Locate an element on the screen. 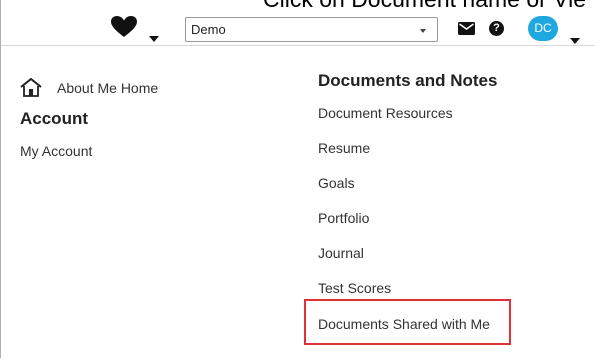 This screenshot has height=358, width=595. top-nav-bar: Demo ? DC is located at coordinates (298, 28).